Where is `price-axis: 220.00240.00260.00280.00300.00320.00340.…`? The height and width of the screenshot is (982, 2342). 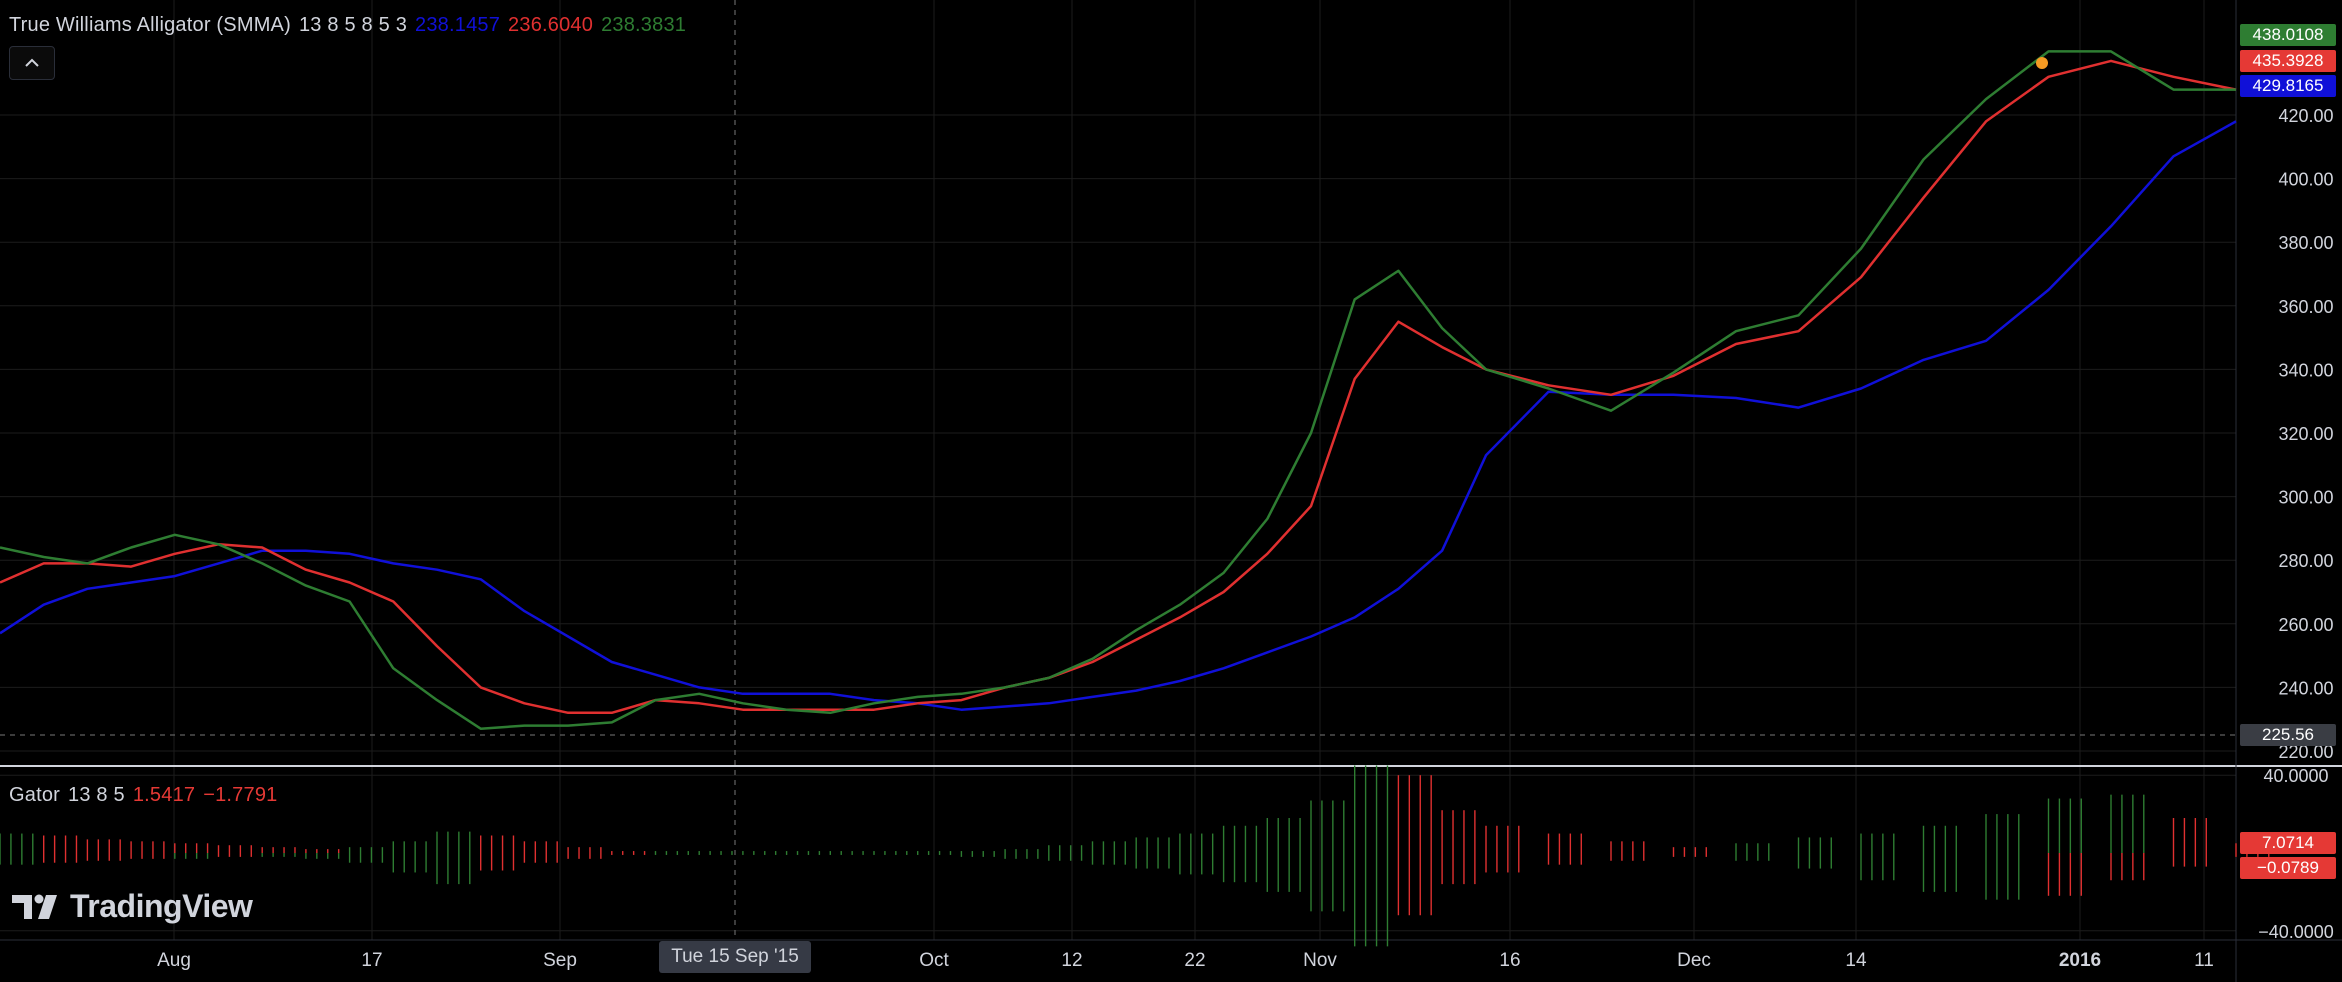 price-axis: 220.00240.00260.00280.00300.00320.00340.… is located at coordinates (2296, 524).